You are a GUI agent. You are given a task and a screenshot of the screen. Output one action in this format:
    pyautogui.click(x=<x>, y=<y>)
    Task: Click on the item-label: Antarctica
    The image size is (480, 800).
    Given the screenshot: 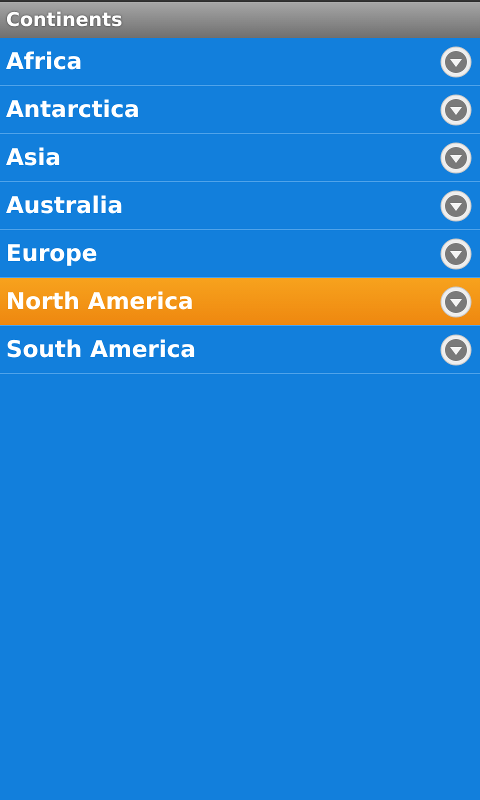 What is the action you would take?
    pyautogui.click(x=73, y=109)
    